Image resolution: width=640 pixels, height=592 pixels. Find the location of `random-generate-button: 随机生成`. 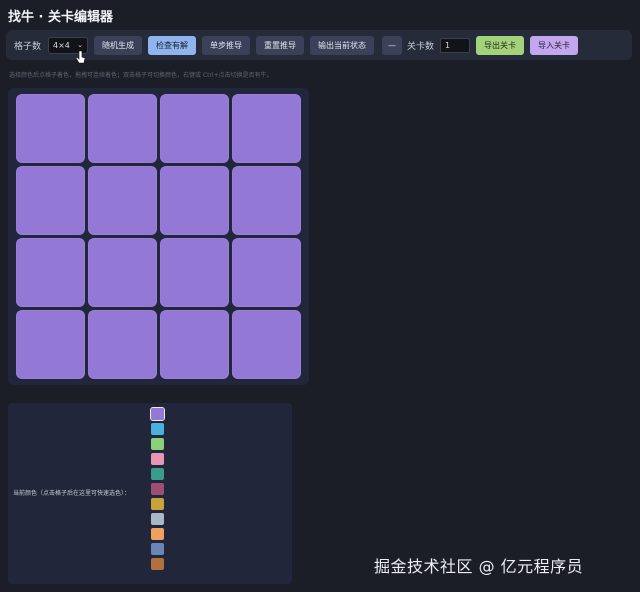

random-generate-button: 随机生成 is located at coordinates (118, 45).